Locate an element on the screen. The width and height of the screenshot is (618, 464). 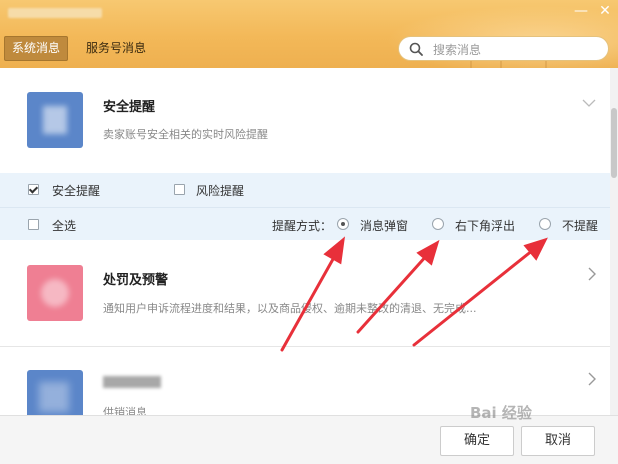
radio-no-reminder is located at coordinates (545, 224).